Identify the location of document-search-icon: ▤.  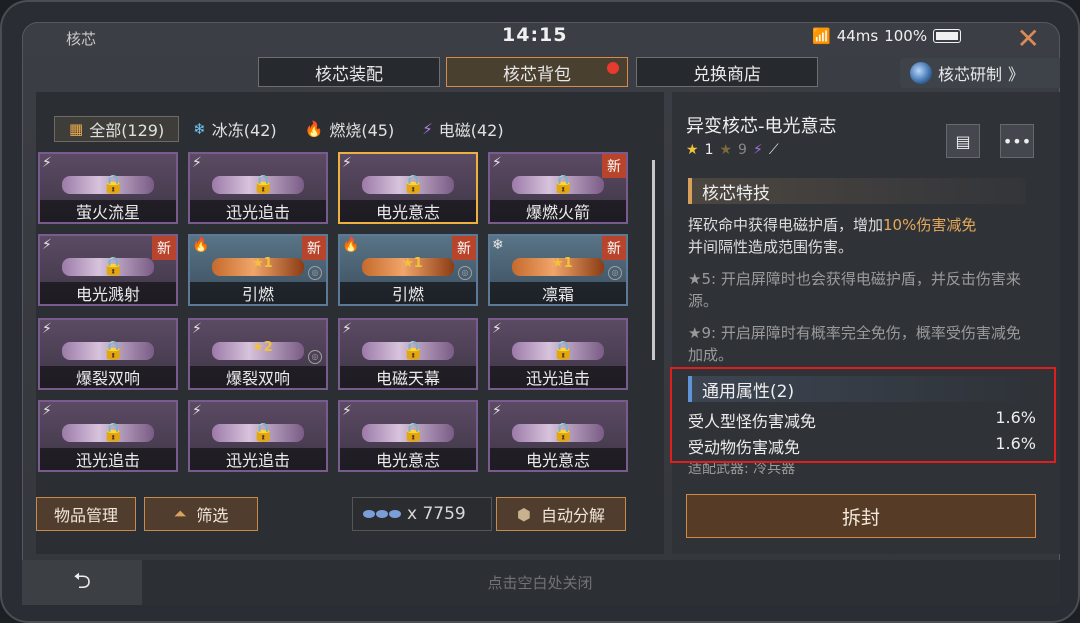
(963, 141).